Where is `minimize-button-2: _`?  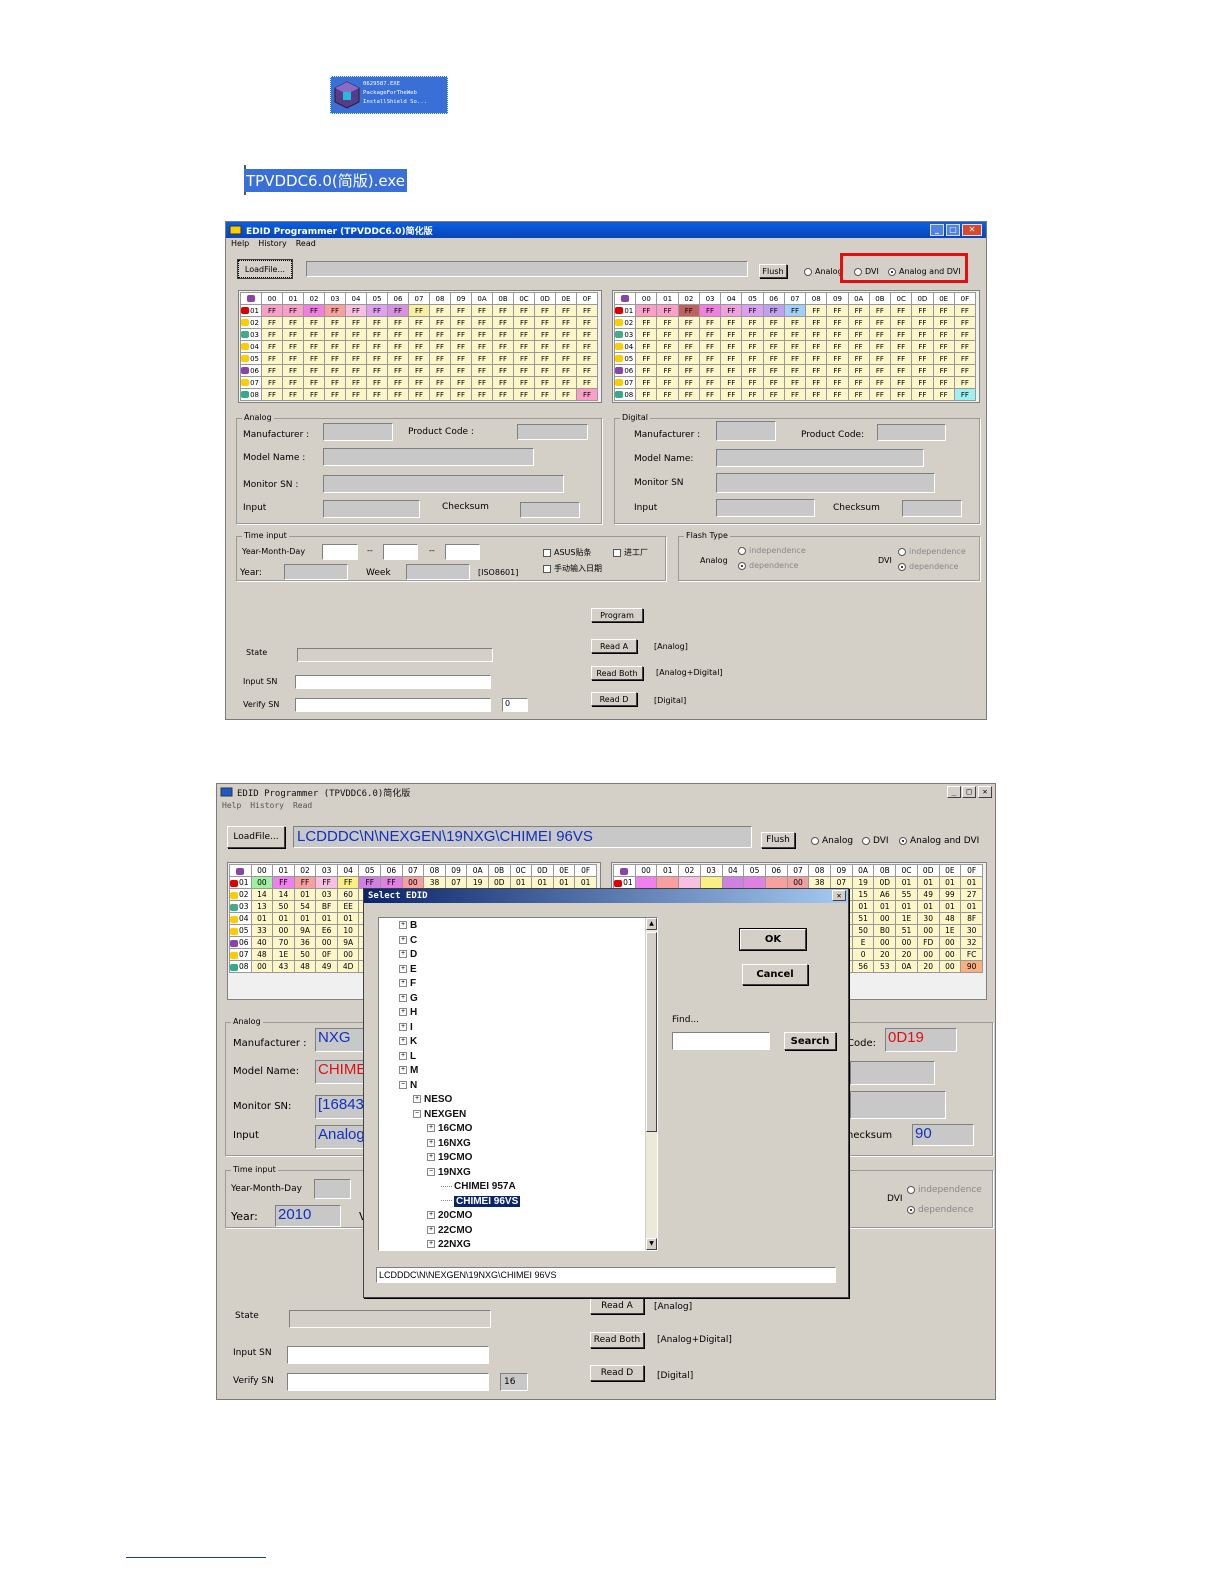 minimize-button-2: _ is located at coordinates (954, 792).